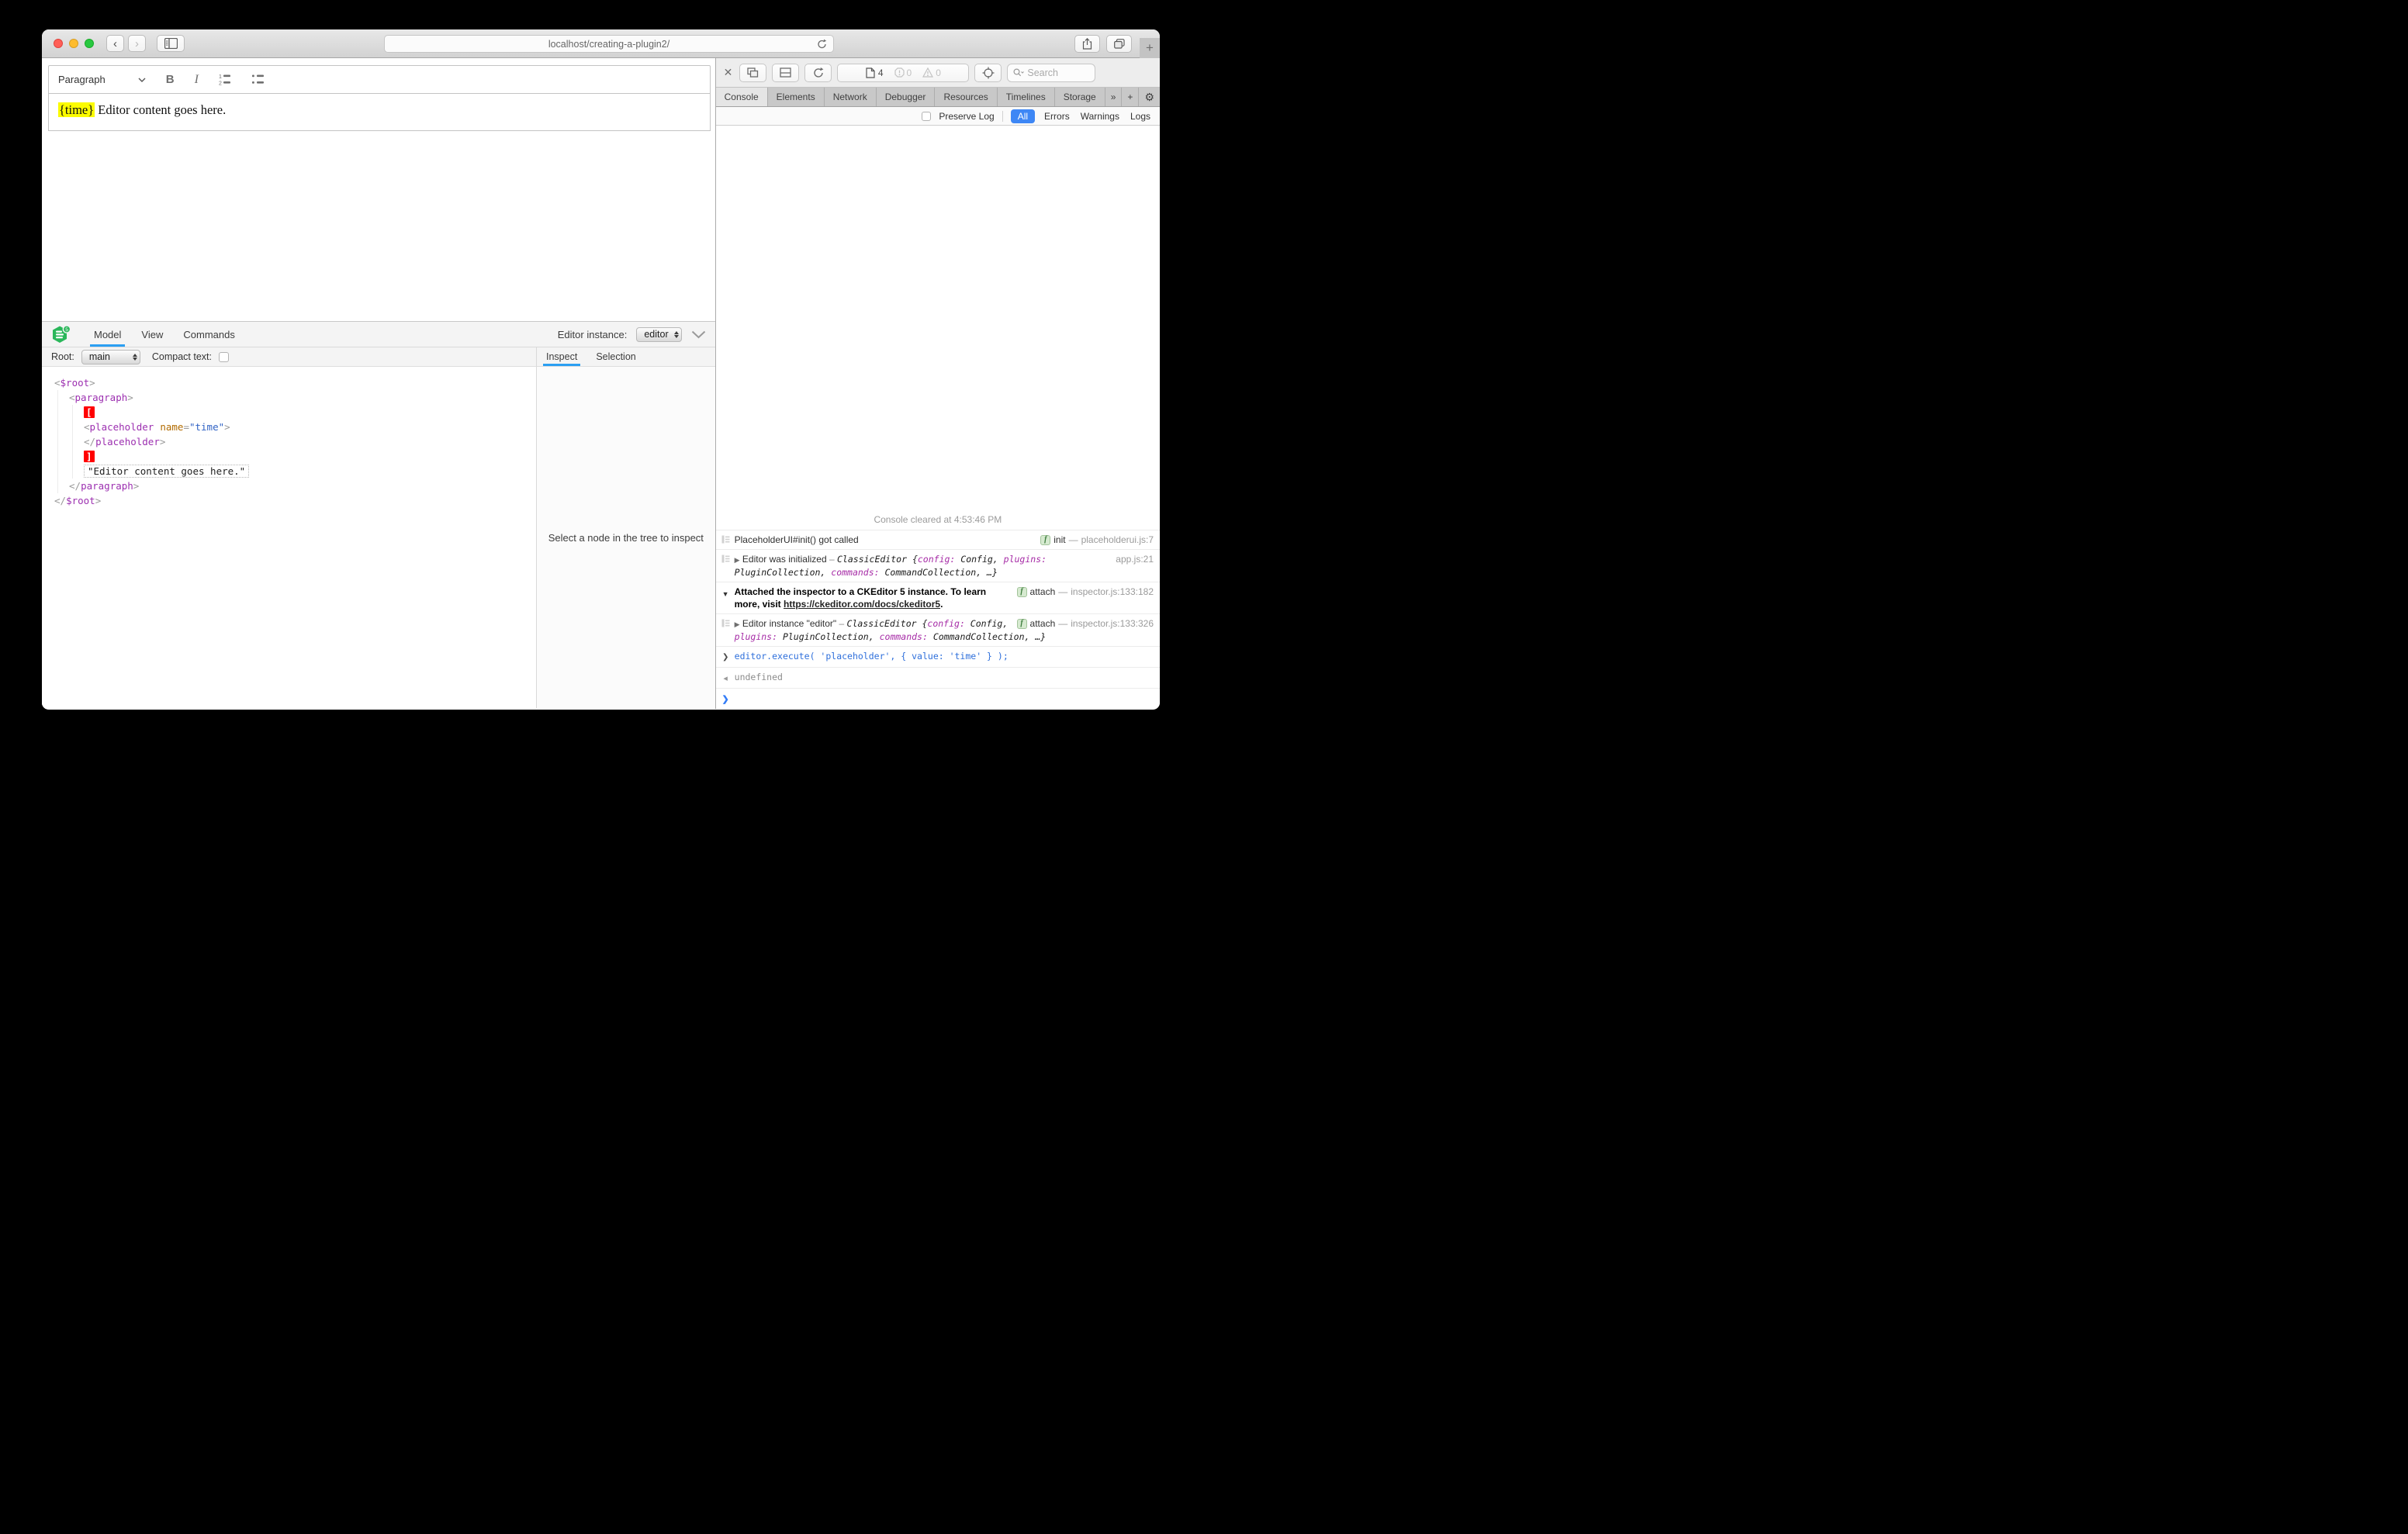 The width and height of the screenshot is (2408, 1534). What do you see at coordinates (818, 72) in the screenshot?
I see `reload-page-button` at bounding box center [818, 72].